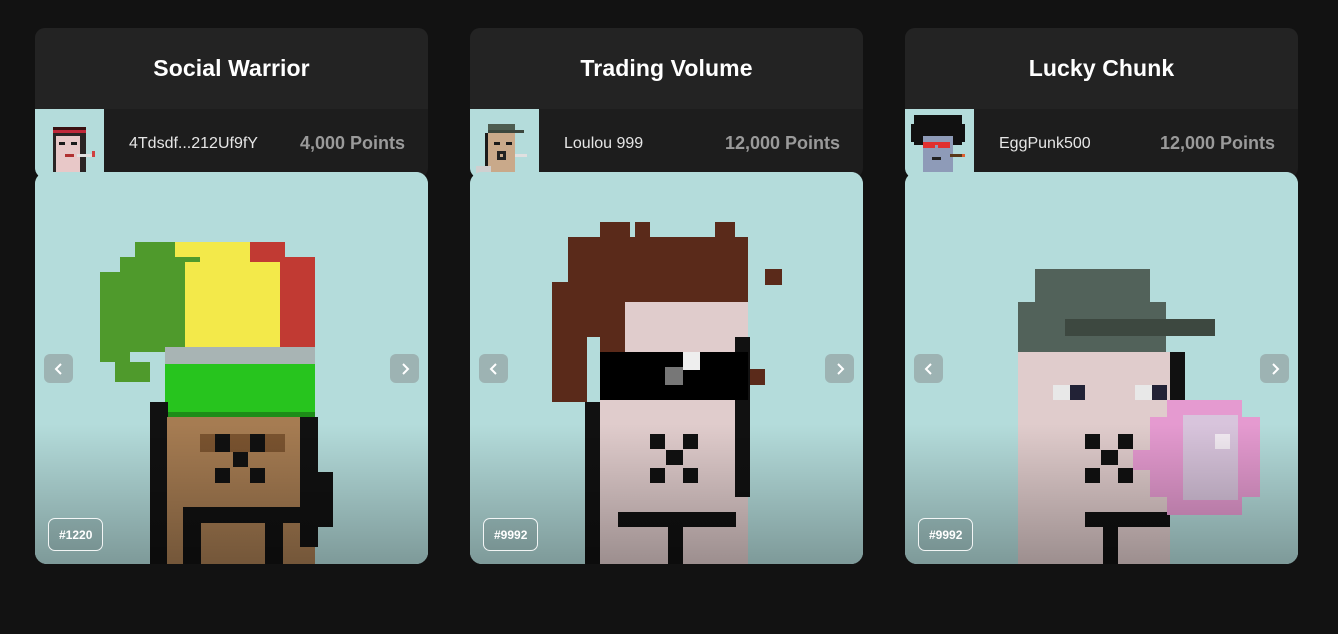 The image size is (1338, 634). I want to click on winner-wallet-name: 4Tdsdf...212Uf9fY, so click(193, 144).